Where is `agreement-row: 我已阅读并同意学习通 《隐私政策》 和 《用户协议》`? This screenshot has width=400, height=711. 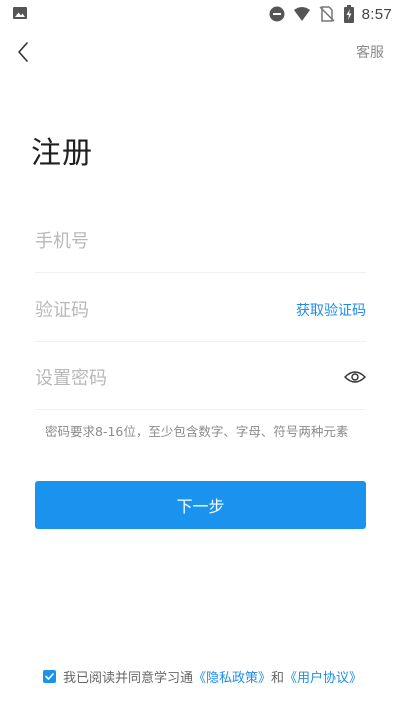
agreement-row: 我已阅读并同意学习通 《隐私政策》 和 《用户协议》 is located at coordinates (202, 676).